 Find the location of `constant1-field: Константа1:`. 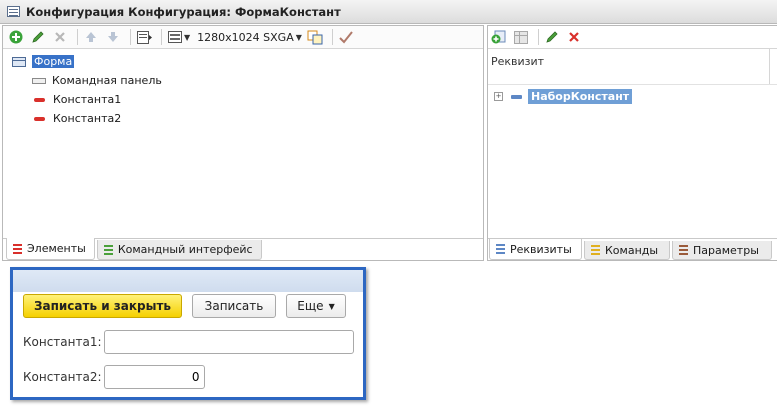

constant1-field: Константа1: is located at coordinates (188, 342).